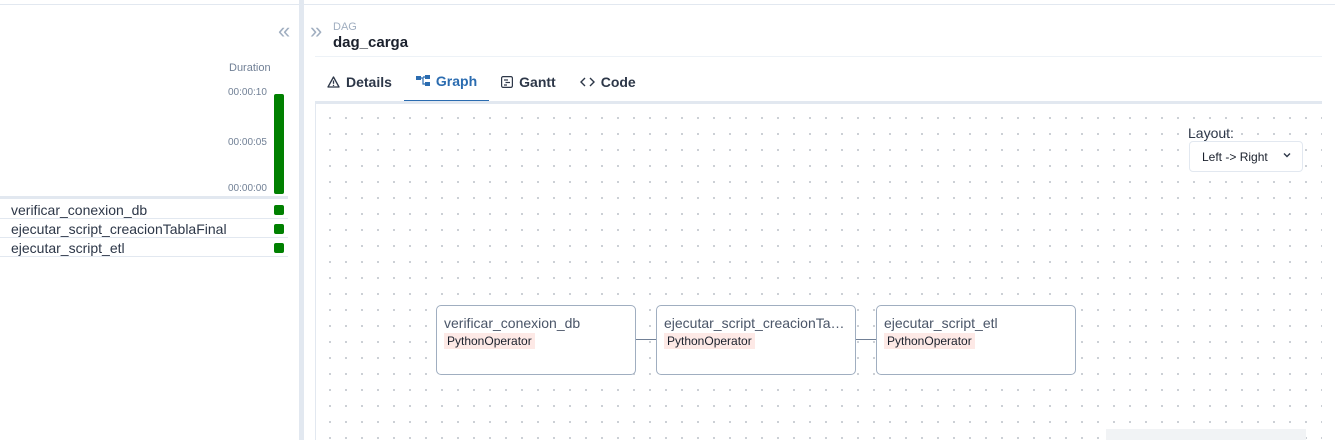 The height and width of the screenshot is (440, 1335). I want to click on details-tabs: Details Graph Gantt Code, so click(481, 82).